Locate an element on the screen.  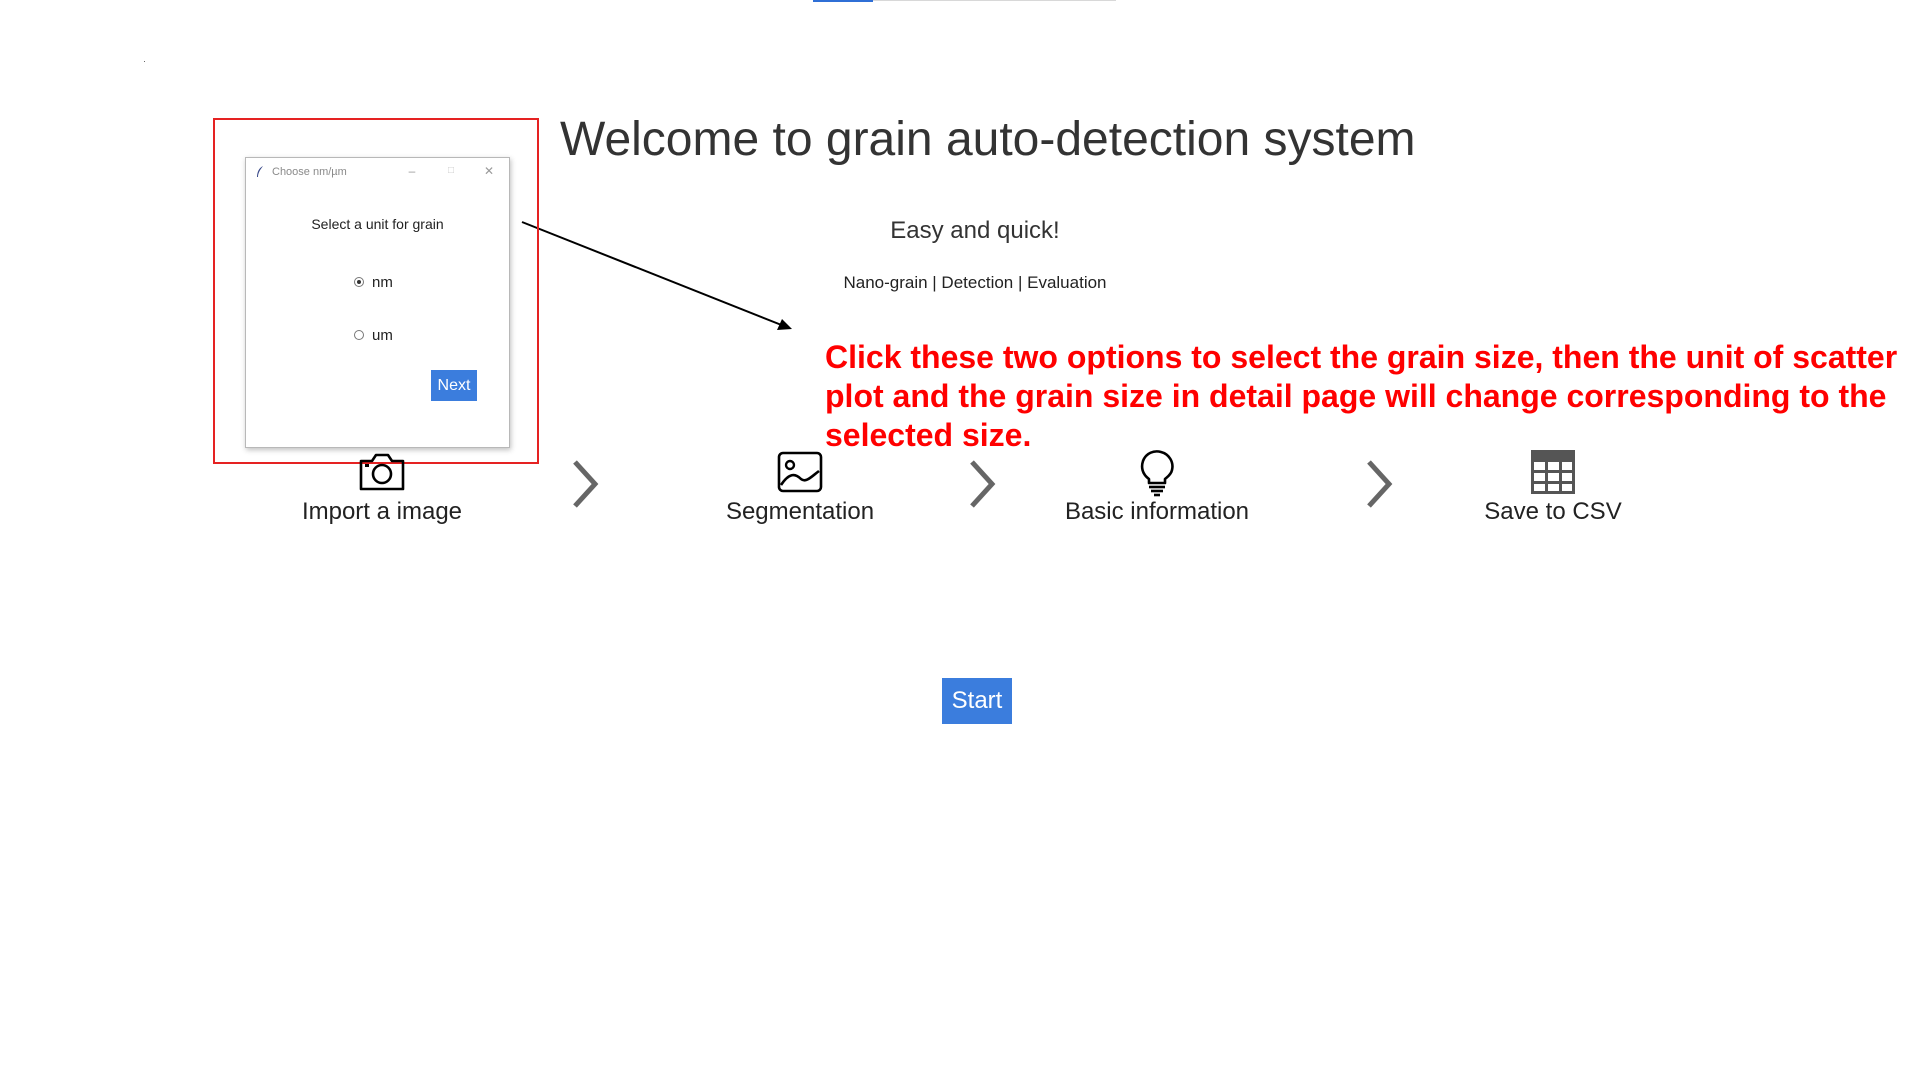
start-button: Start is located at coordinates (977, 701).